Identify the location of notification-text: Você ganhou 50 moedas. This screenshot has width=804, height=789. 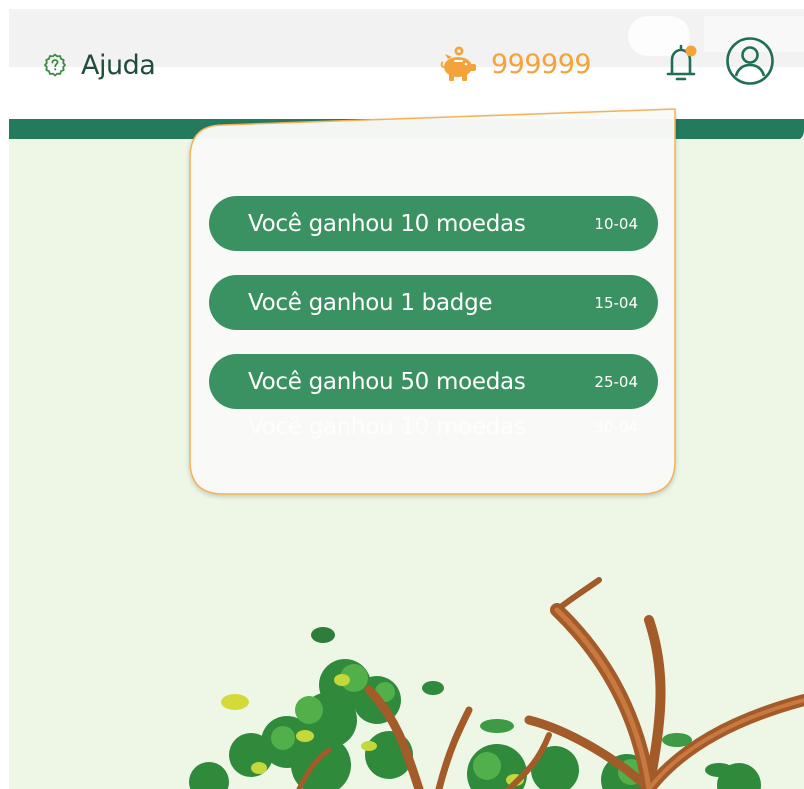
(387, 381).